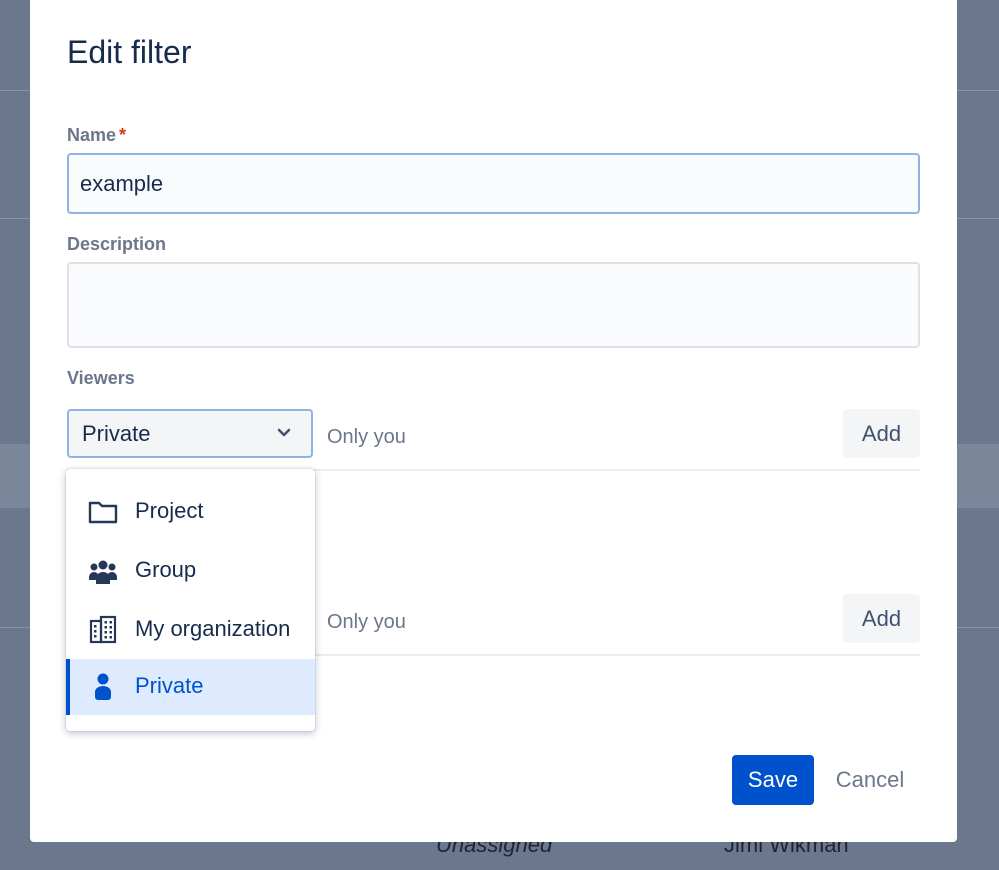 Image resolution: width=999 pixels, height=870 pixels. I want to click on required-indicator: *, so click(122, 135).